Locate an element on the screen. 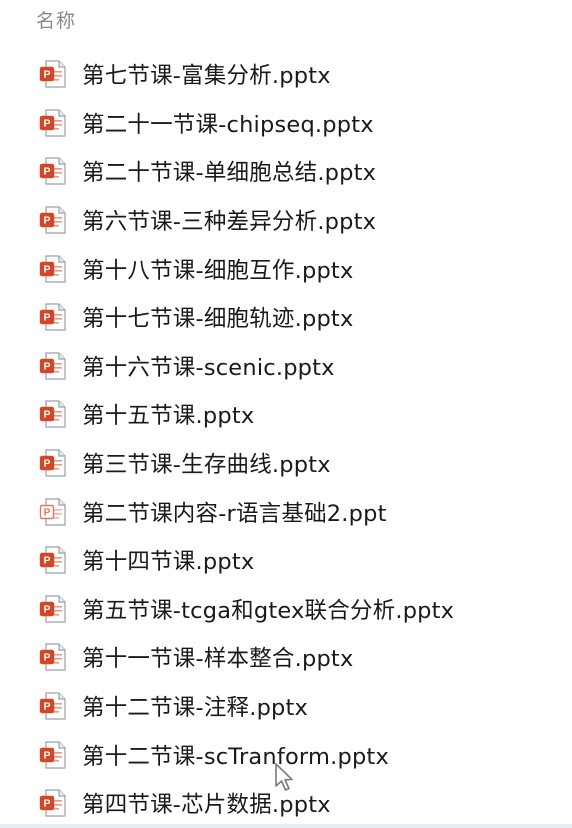 Image resolution: width=572 pixels, height=828 pixels. file-row: P 第十二节课-注释.pptx is located at coordinates (286, 706).